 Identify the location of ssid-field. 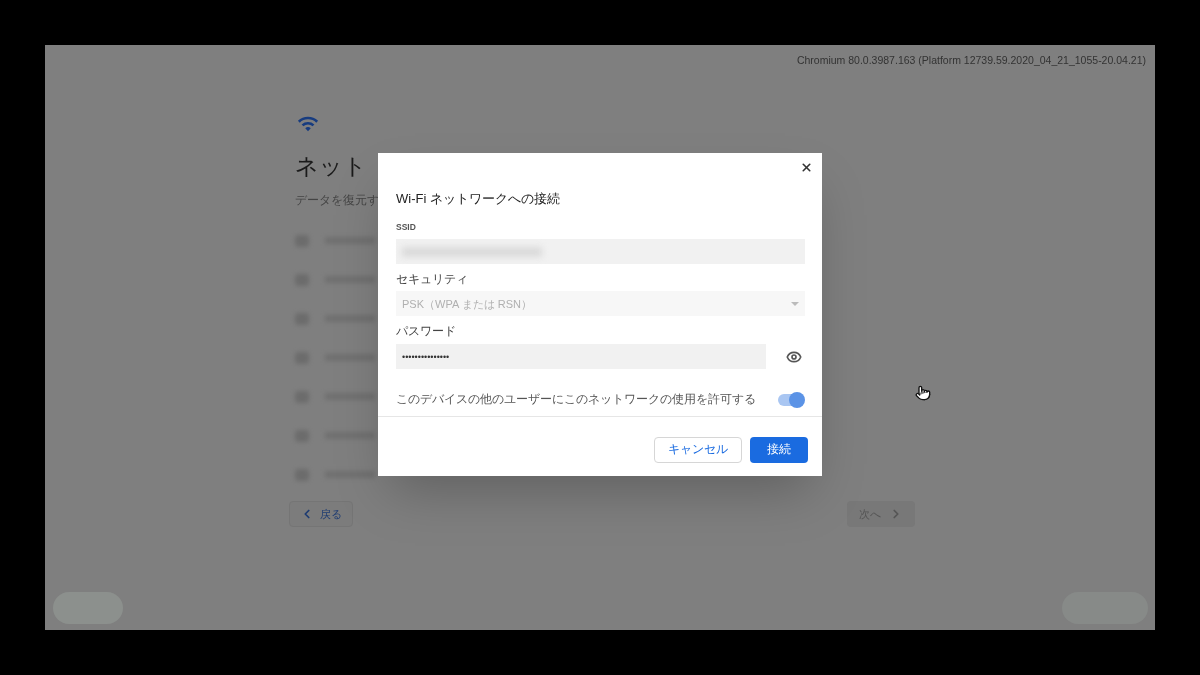
(600, 252).